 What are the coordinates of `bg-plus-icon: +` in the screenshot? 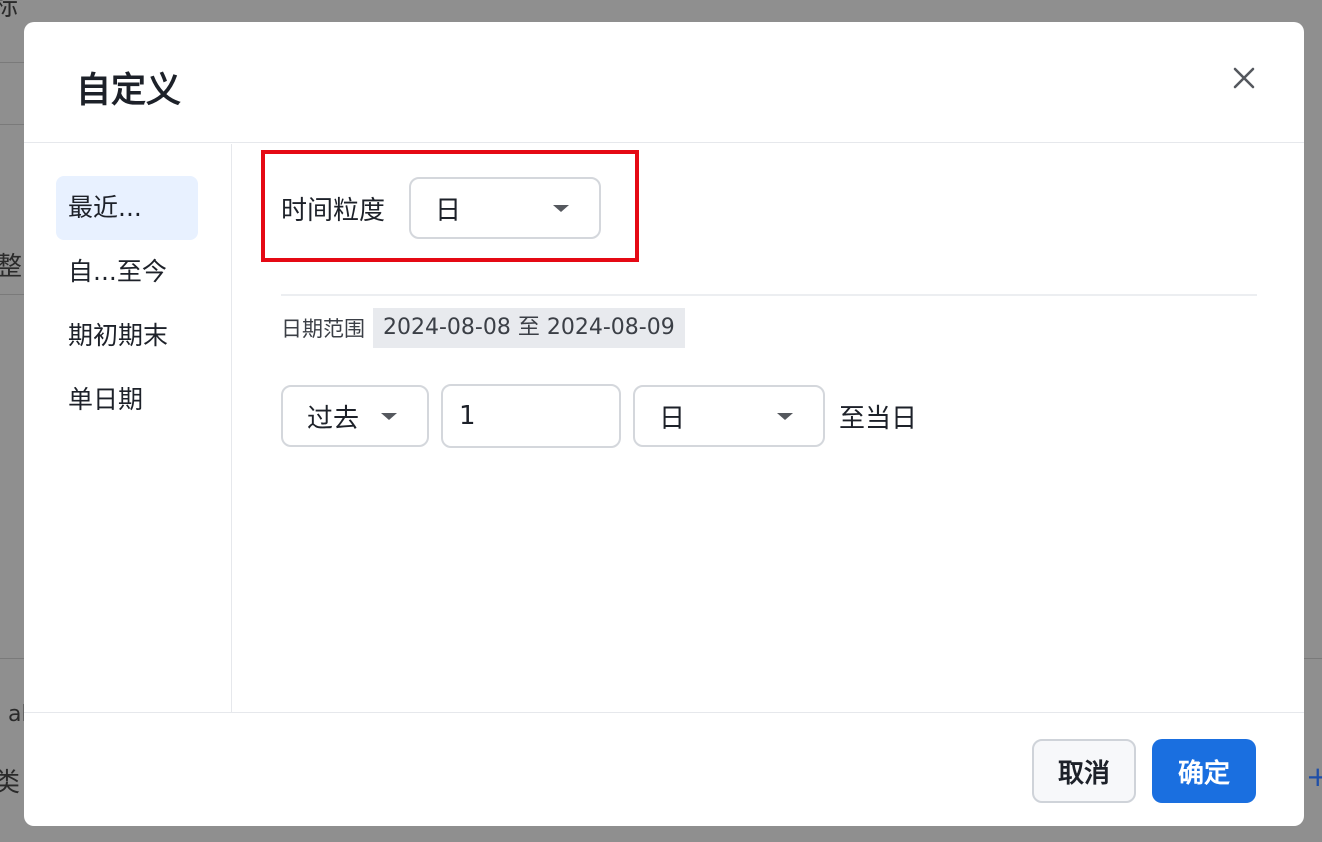 It's located at (1314, 776).